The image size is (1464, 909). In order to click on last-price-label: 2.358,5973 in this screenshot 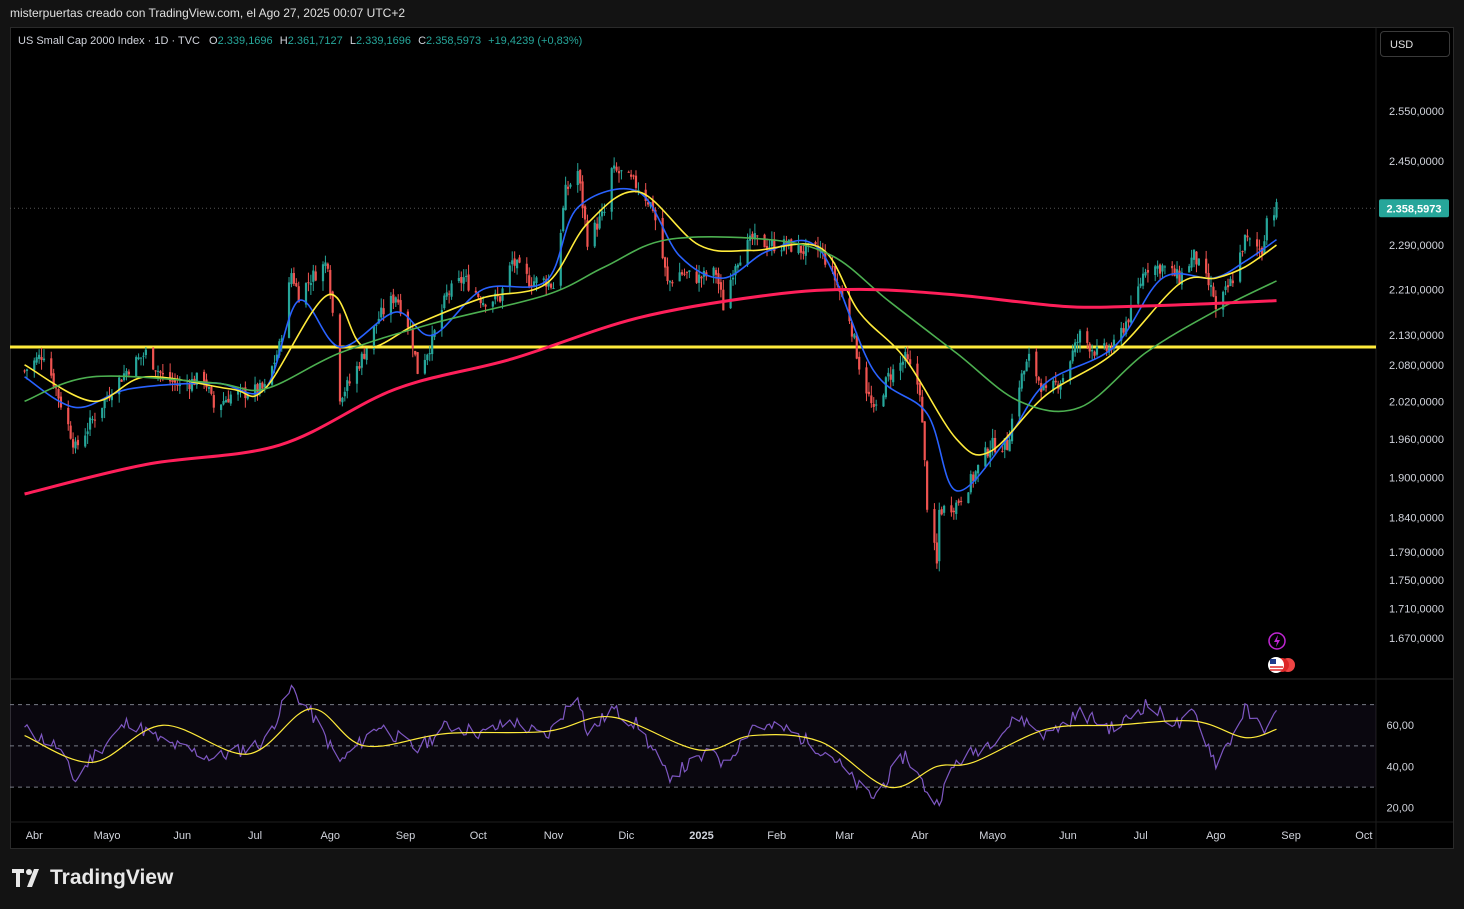, I will do `click(1413, 209)`.